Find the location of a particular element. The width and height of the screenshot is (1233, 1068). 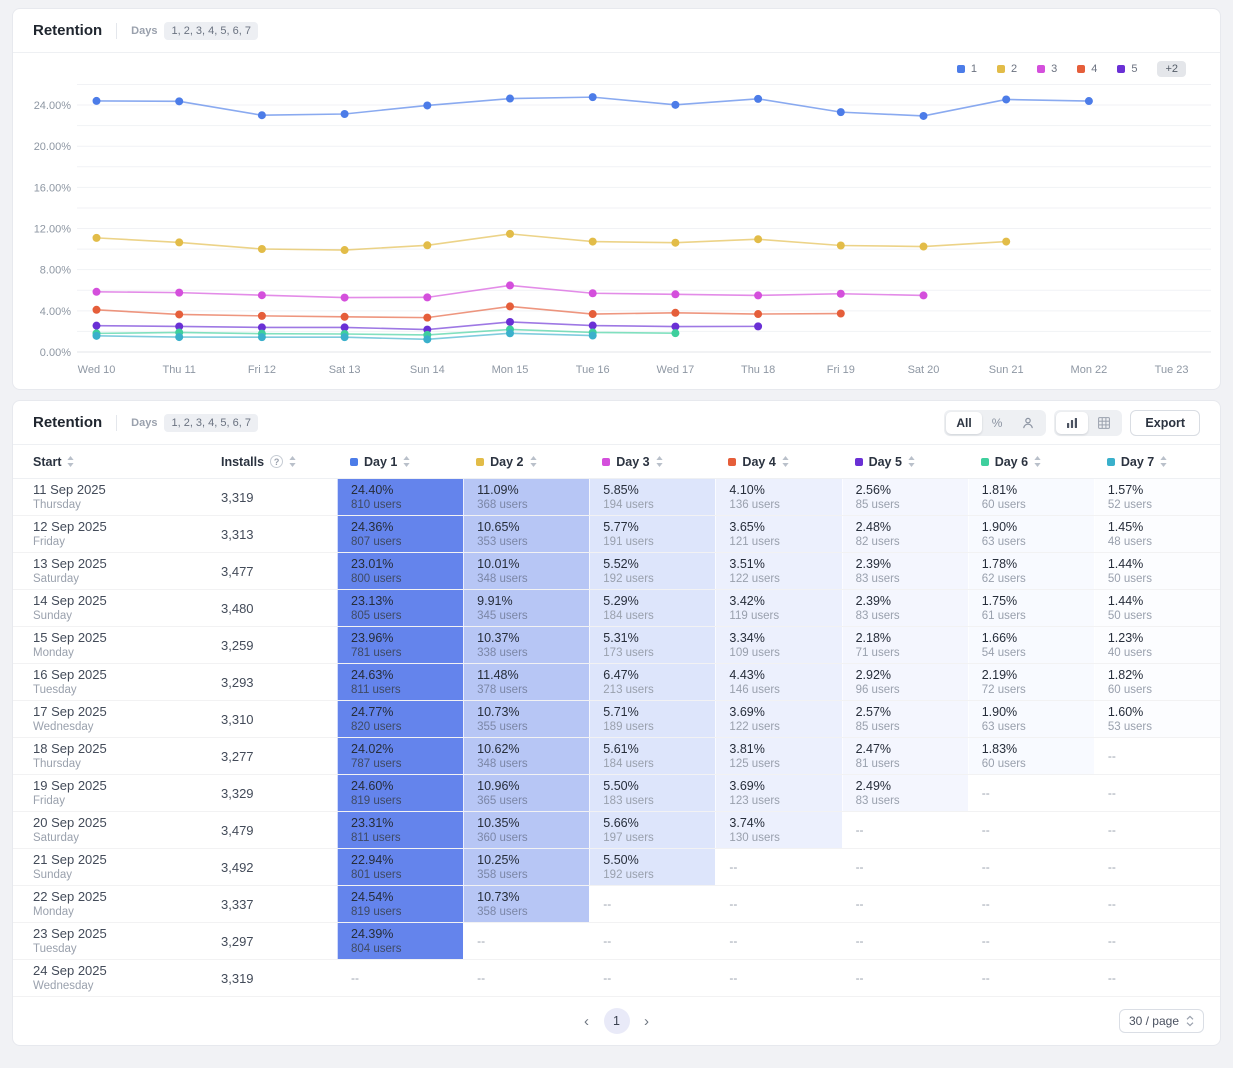

grid-view-button is located at coordinates (1104, 423).